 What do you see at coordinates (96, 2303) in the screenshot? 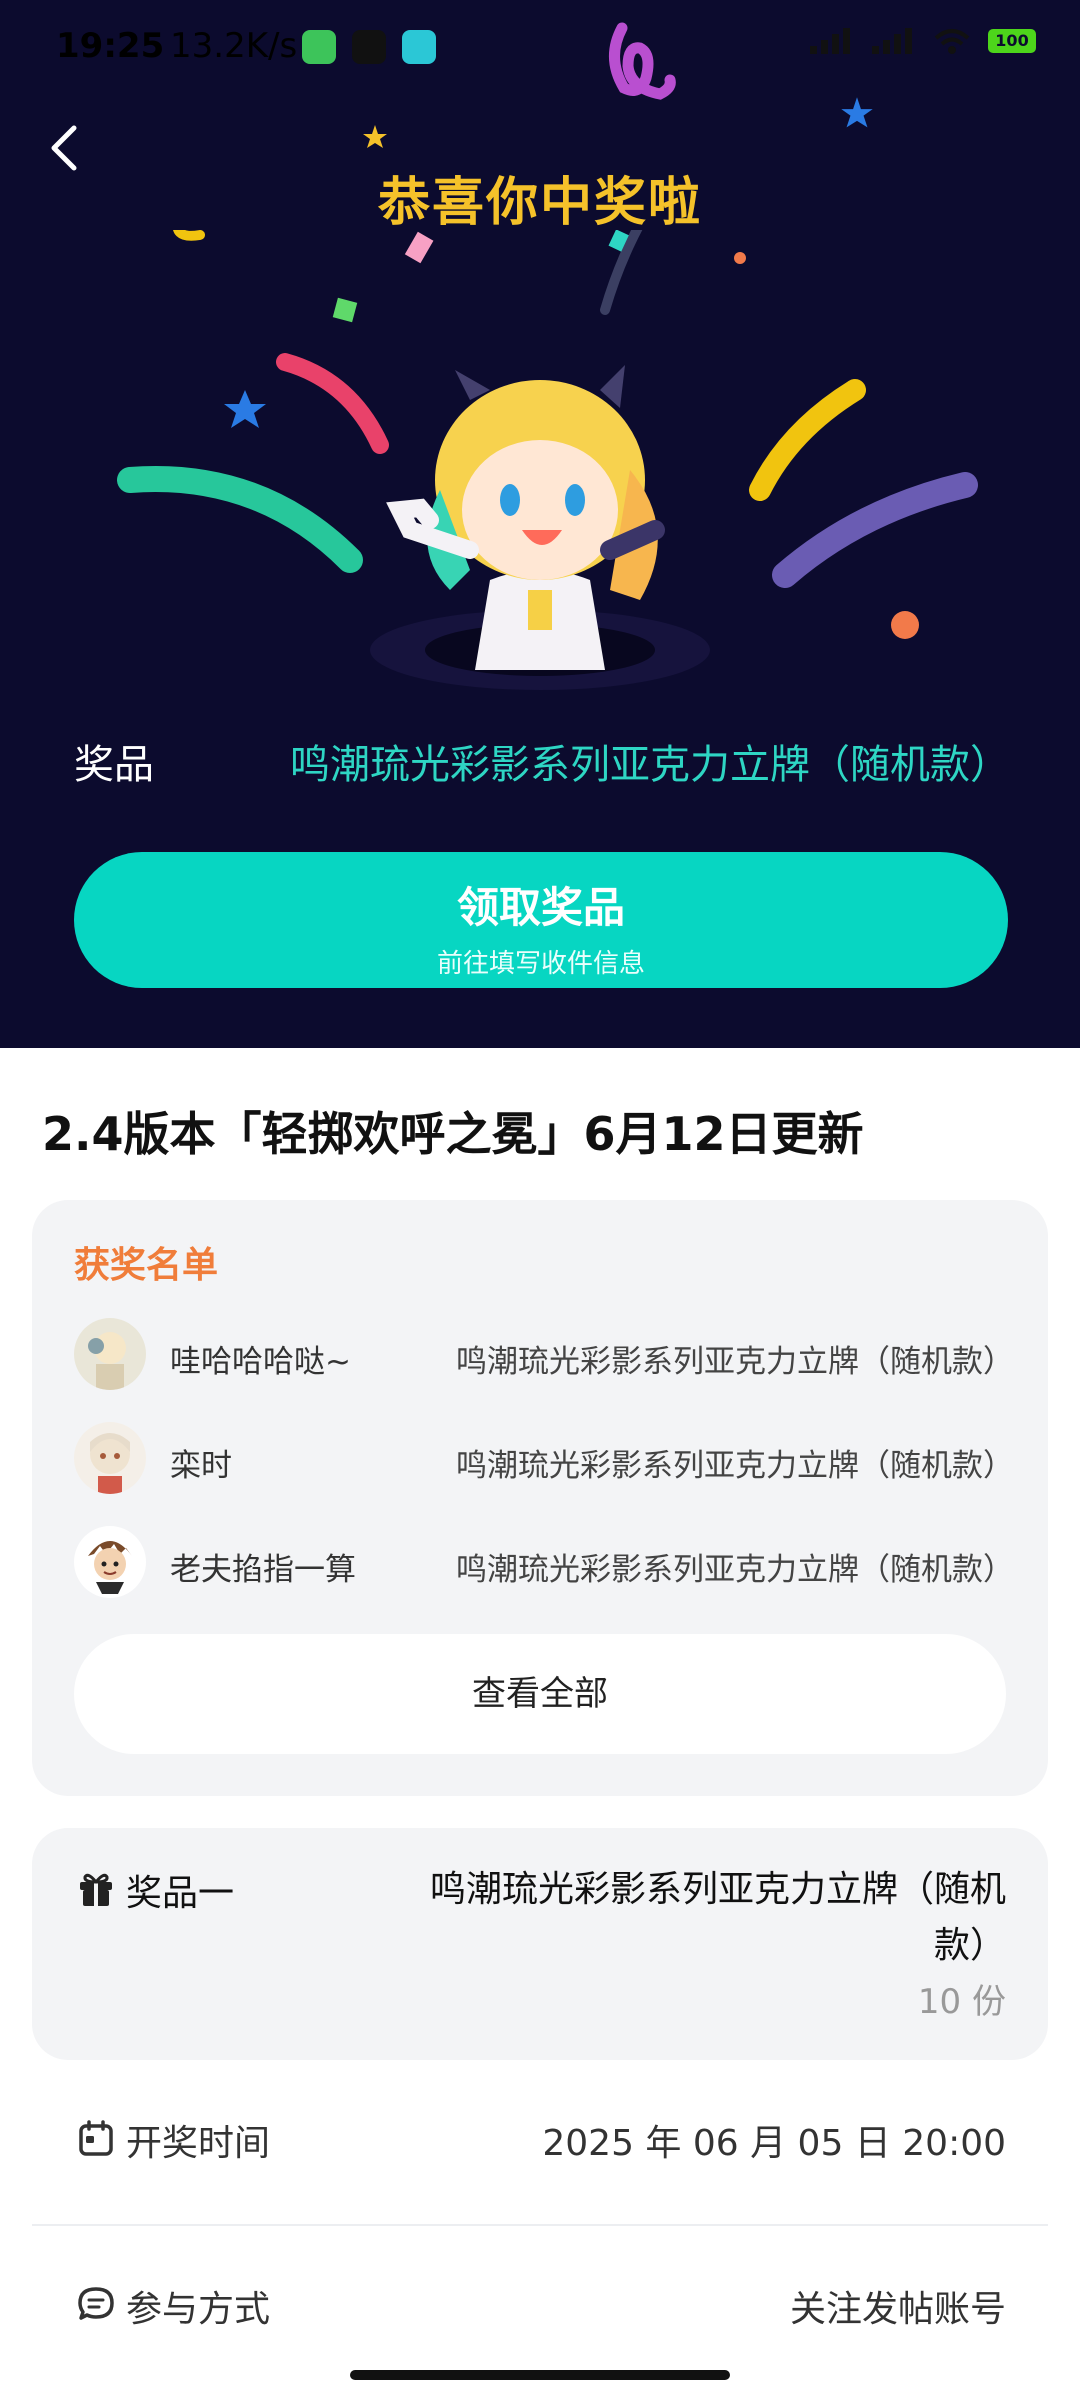
I see `chat-bubble-icon` at bounding box center [96, 2303].